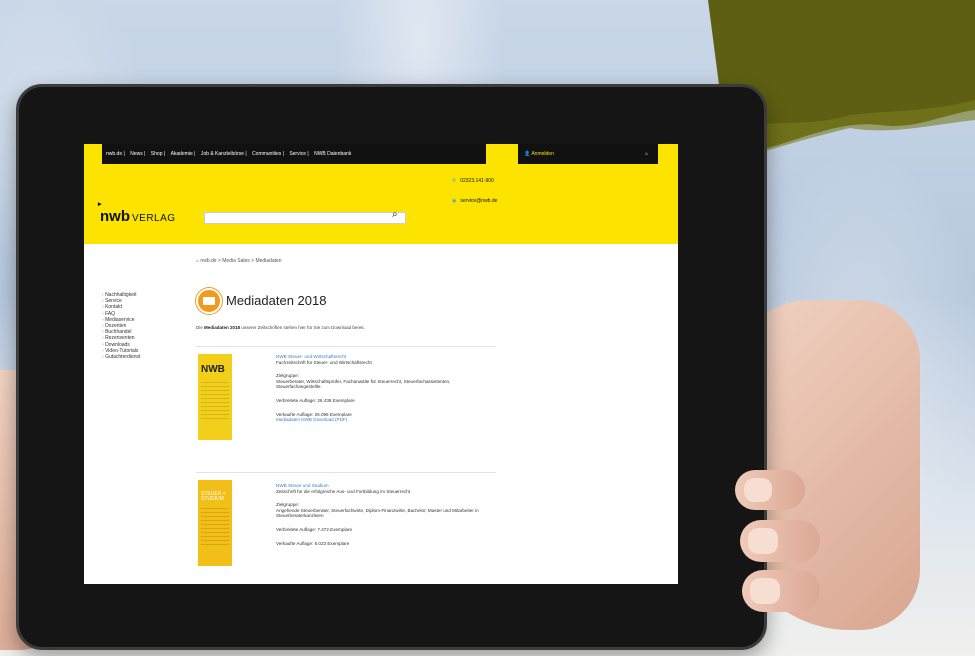 The height and width of the screenshot is (656, 975). Describe the element at coordinates (213, 496) in the screenshot. I see `cover-title: STEUER + STUDIUM` at that location.